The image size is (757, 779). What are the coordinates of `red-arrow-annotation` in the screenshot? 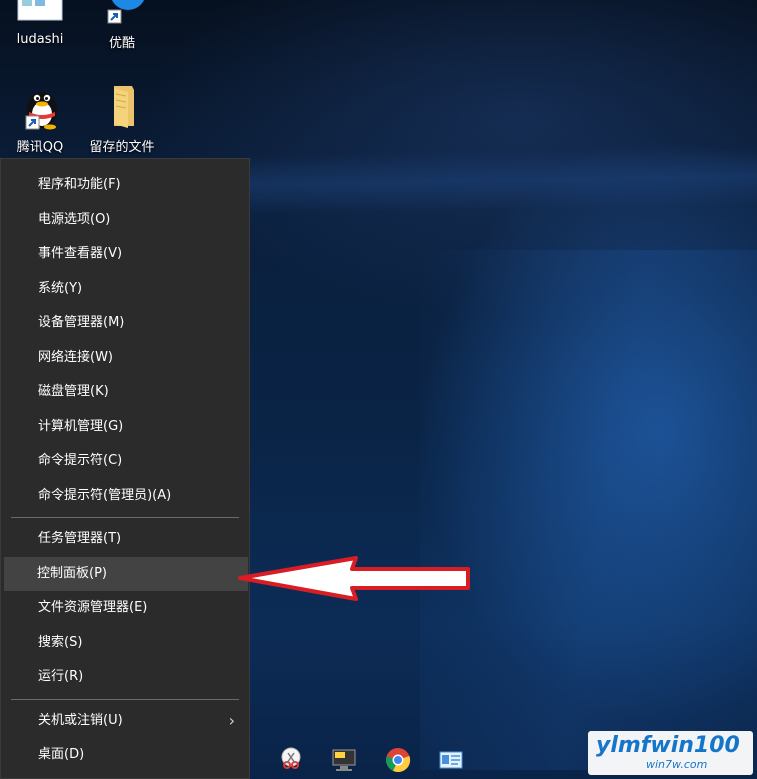 It's located at (356, 581).